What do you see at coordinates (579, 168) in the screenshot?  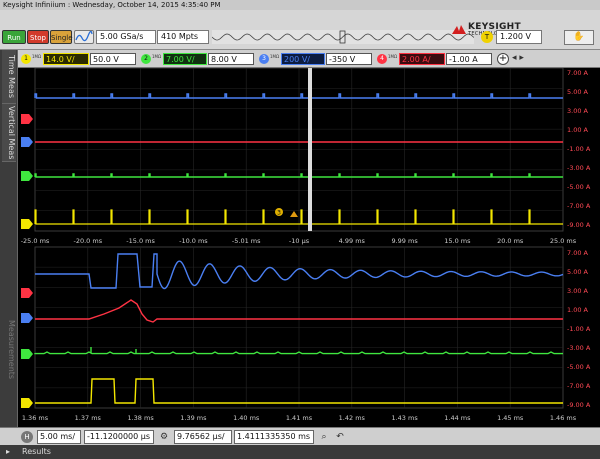 I see `main-right-axis-label: -3.00 A` at bounding box center [579, 168].